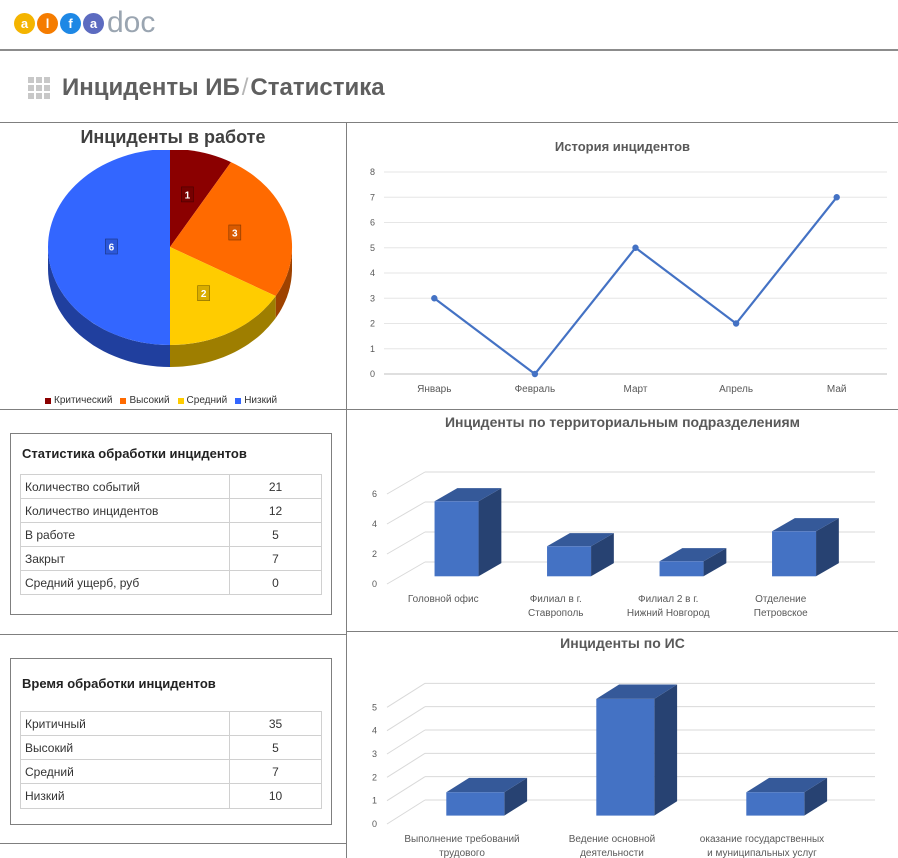 This screenshot has width=898, height=858. What do you see at coordinates (119, 683) in the screenshot?
I see `time-table-caption: Время обработки инцидентов` at bounding box center [119, 683].